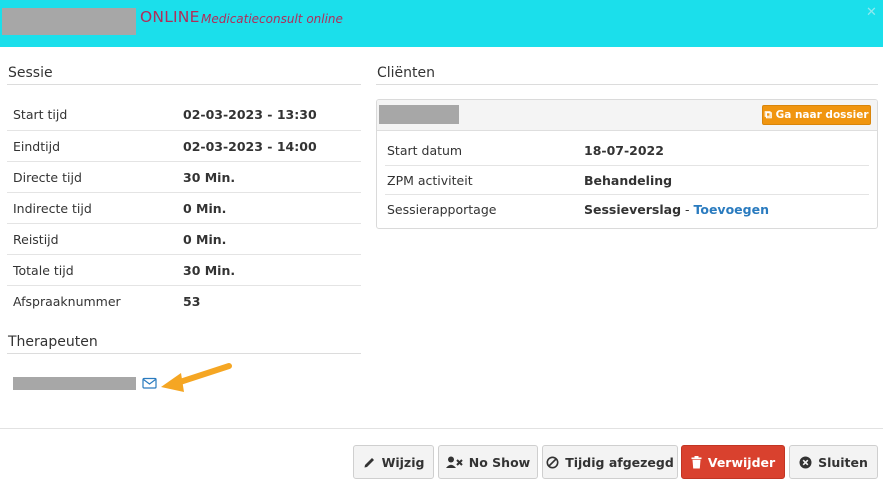 This screenshot has height=486, width=883. What do you see at coordinates (52, 208) in the screenshot?
I see `row-label: Indirecte tijd` at bounding box center [52, 208].